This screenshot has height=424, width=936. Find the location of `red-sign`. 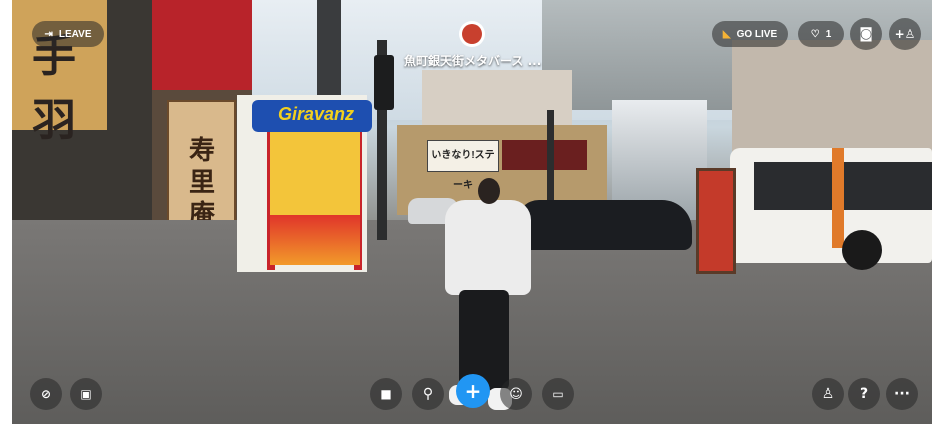

red-sign is located at coordinates (202, 45).